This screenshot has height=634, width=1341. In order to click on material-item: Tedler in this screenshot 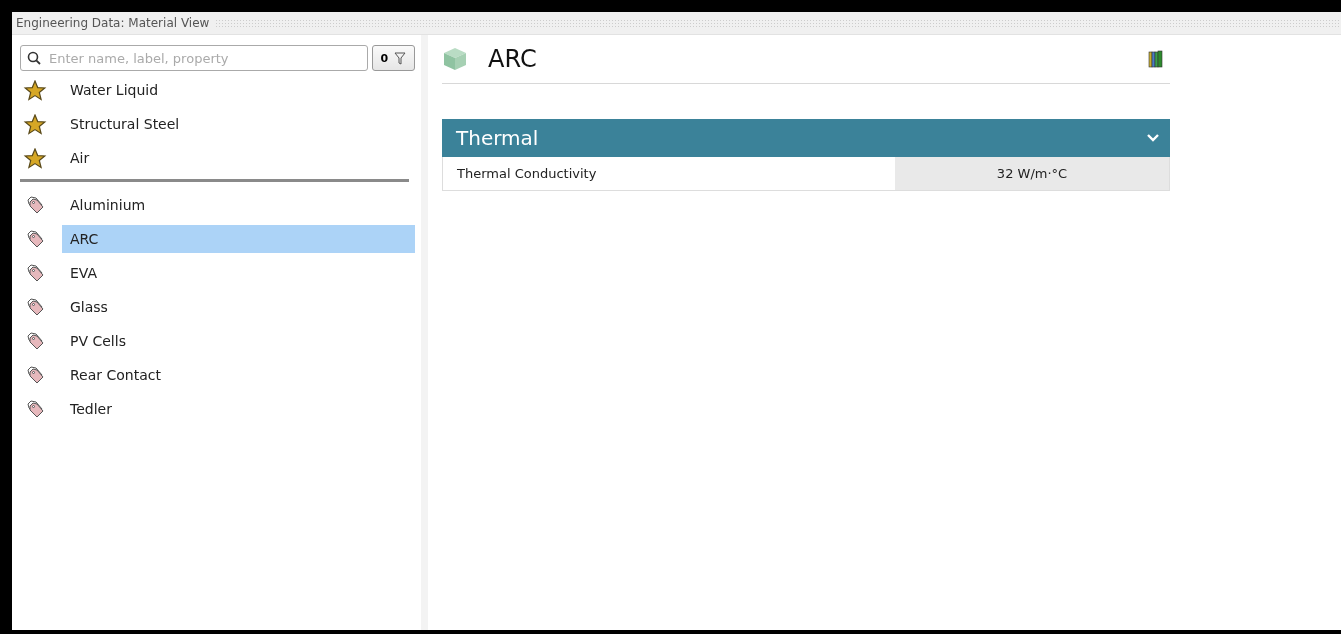, I will do `click(238, 409)`.